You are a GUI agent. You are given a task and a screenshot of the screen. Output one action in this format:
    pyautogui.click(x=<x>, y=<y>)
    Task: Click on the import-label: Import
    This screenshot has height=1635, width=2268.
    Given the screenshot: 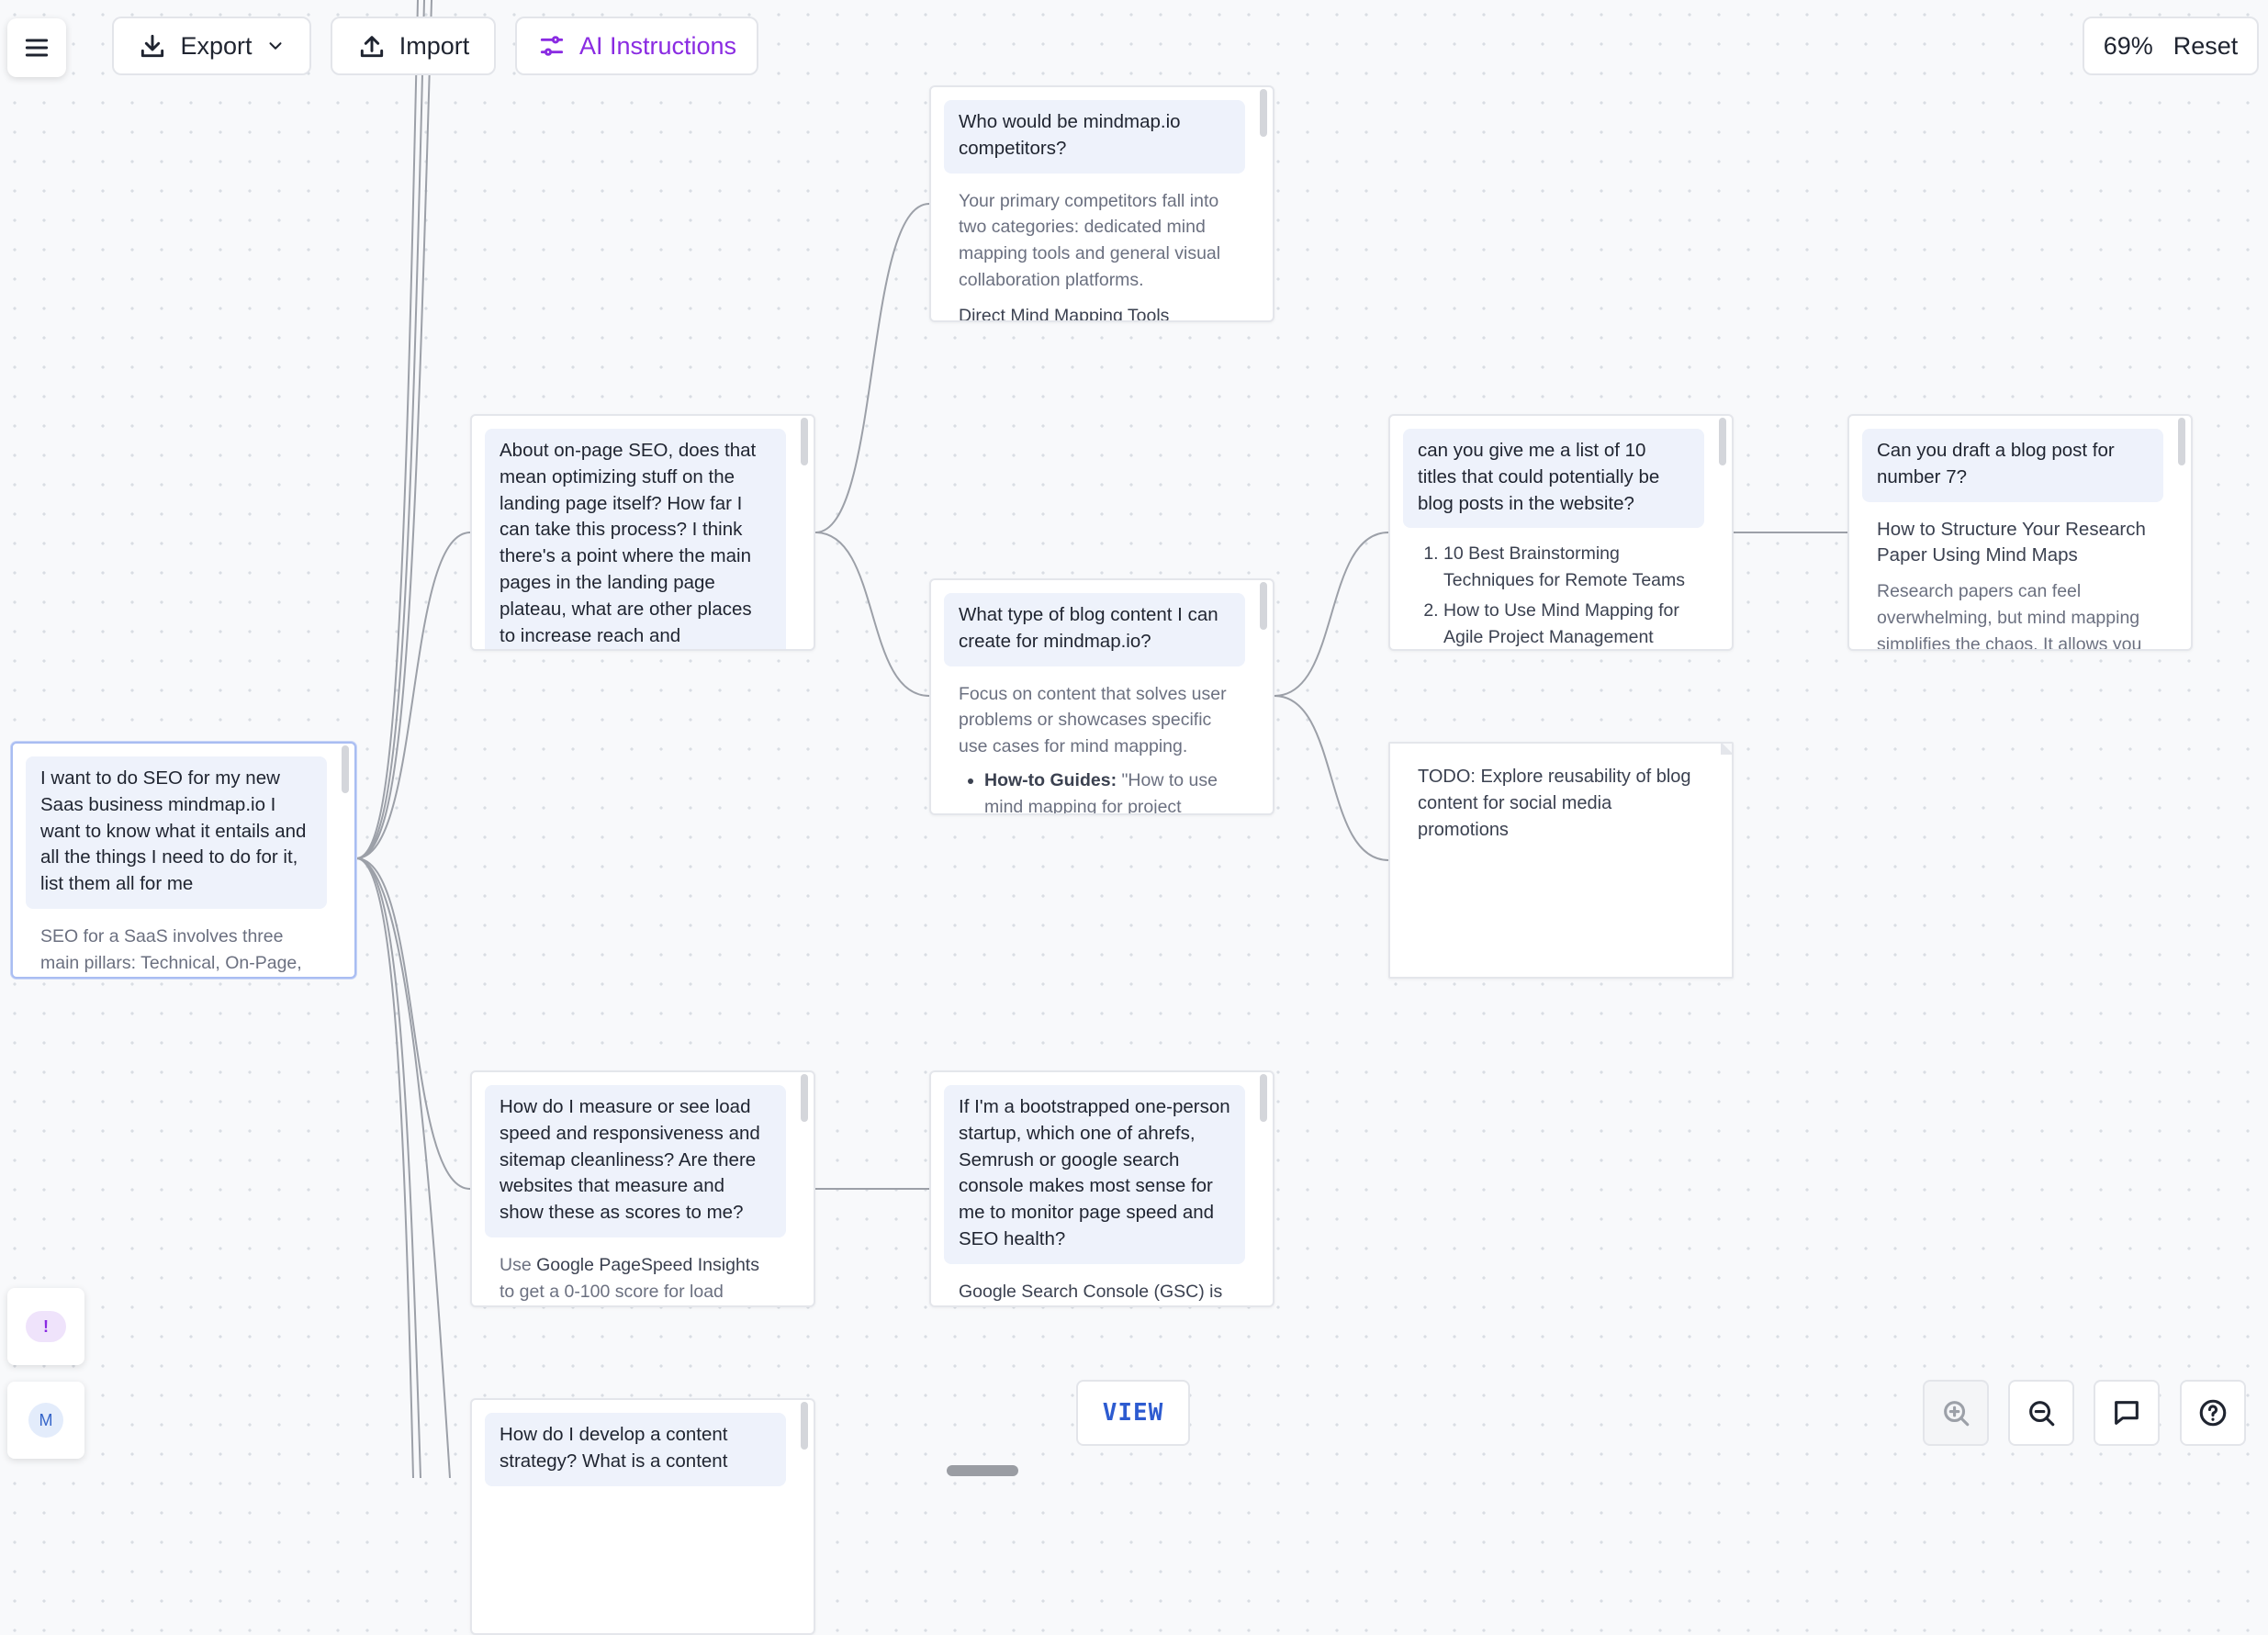 What is the action you would take?
    pyautogui.click(x=435, y=45)
    